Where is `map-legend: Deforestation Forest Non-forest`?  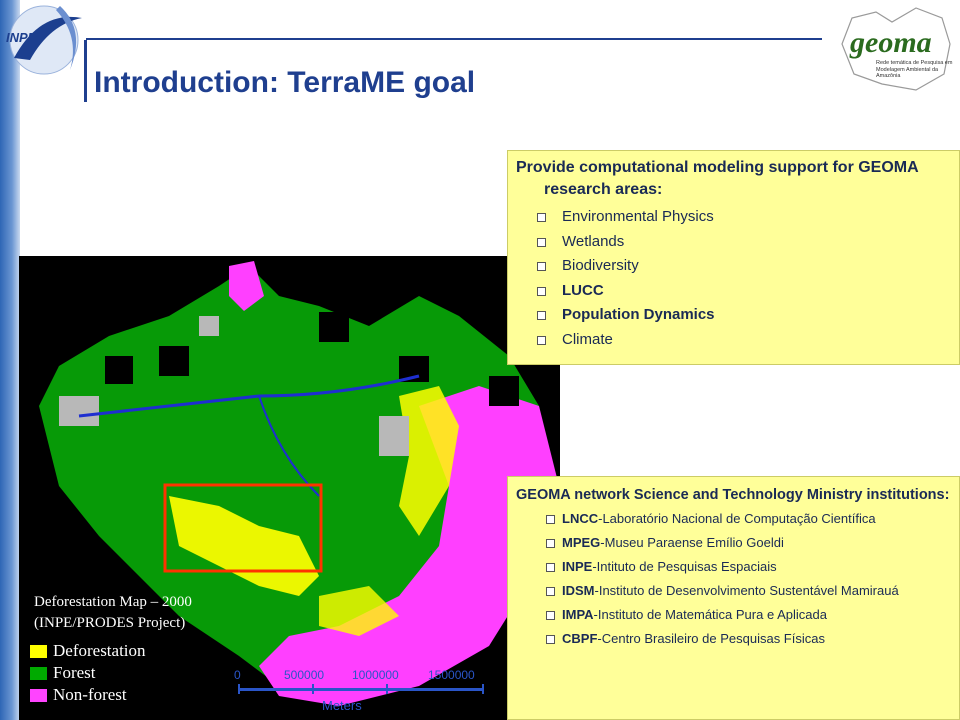
map-legend: Deforestation Forest Non-forest is located at coordinates (88, 673).